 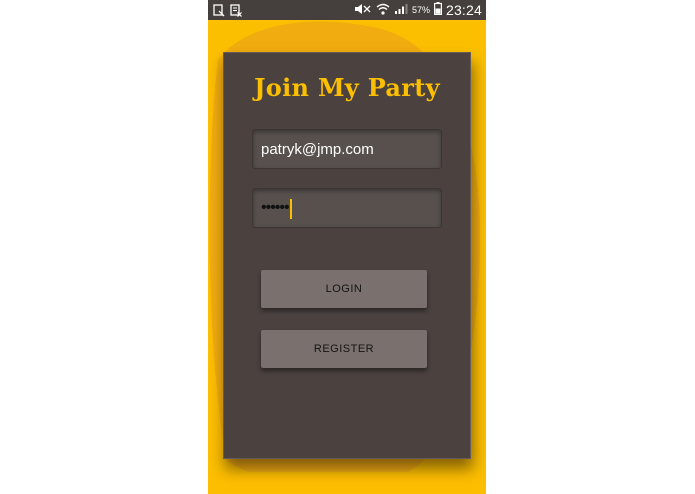 What do you see at coordinates (236, 11) in the screenshot?
I see `notification-cleared-icon` at bounding box center [236, 11].